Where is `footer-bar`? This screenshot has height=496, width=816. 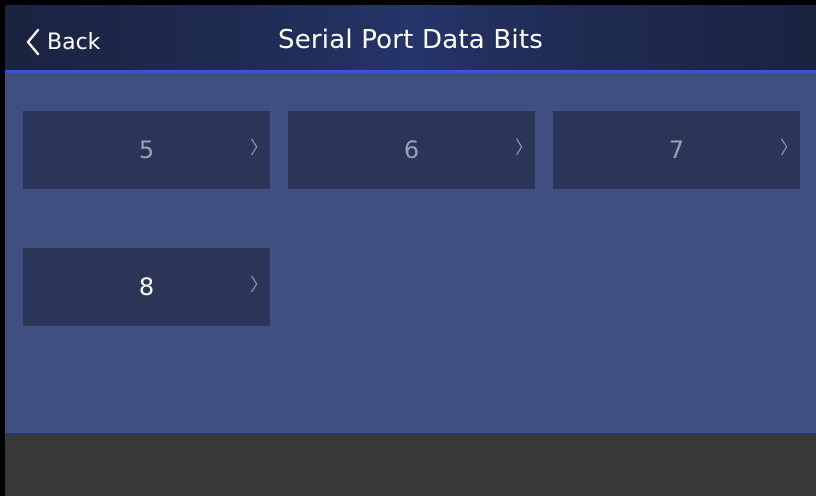
footer-bar is located at coordinates (410, 466).